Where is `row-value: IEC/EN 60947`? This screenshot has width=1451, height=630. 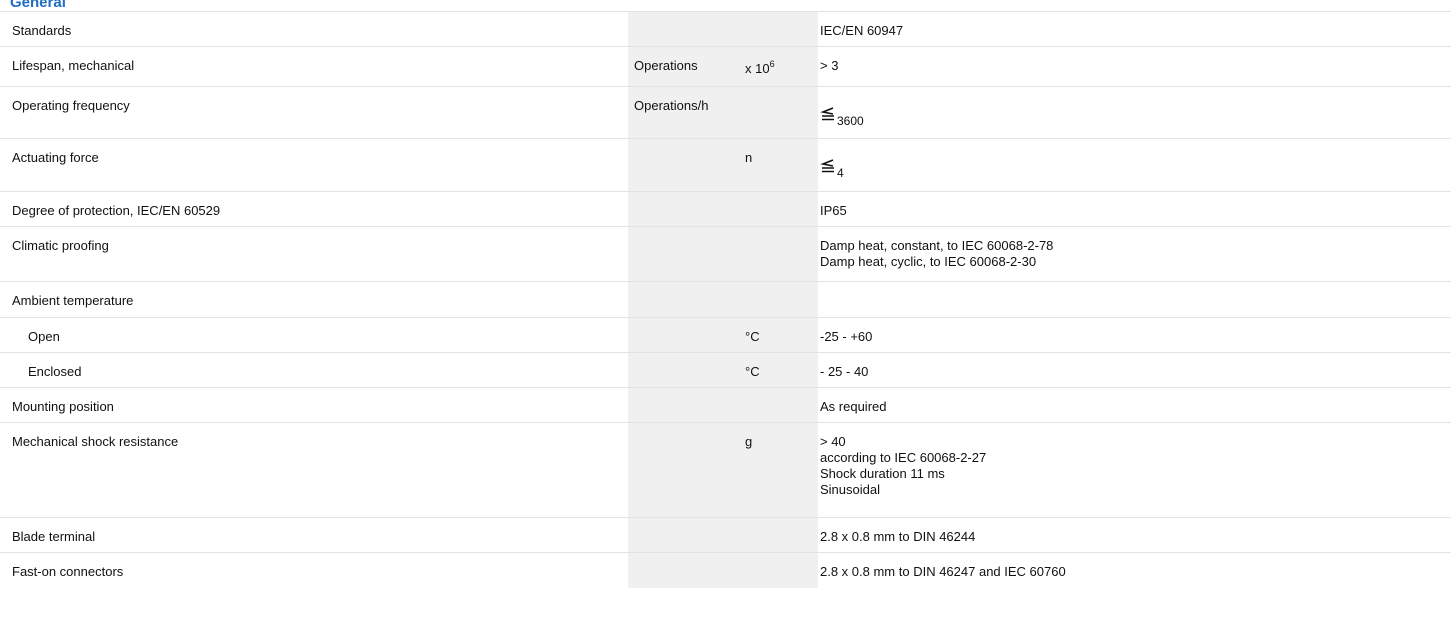 row-value: IEC/EN 60947 is located at coordinates (862, 30).